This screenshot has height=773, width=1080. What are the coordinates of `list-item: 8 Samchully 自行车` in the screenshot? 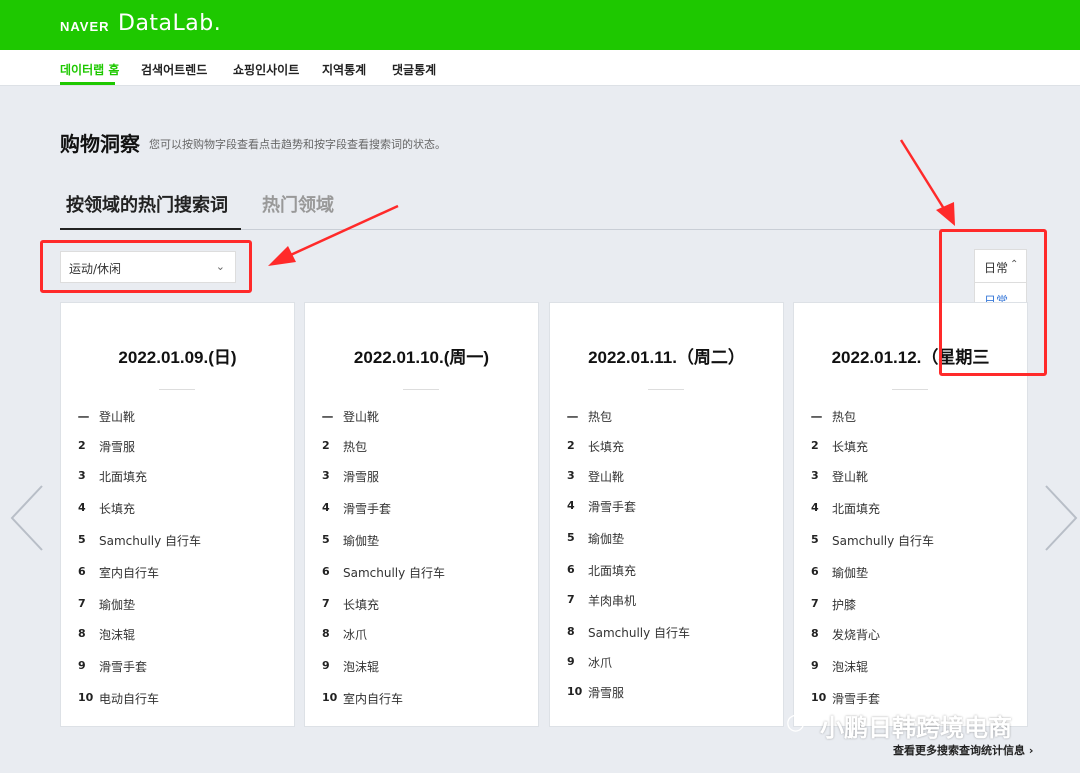 It's located at (666, 633).